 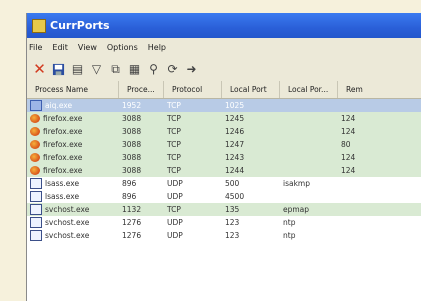 I want to click on exit-icon: ➜, so click(x=191, y=69).